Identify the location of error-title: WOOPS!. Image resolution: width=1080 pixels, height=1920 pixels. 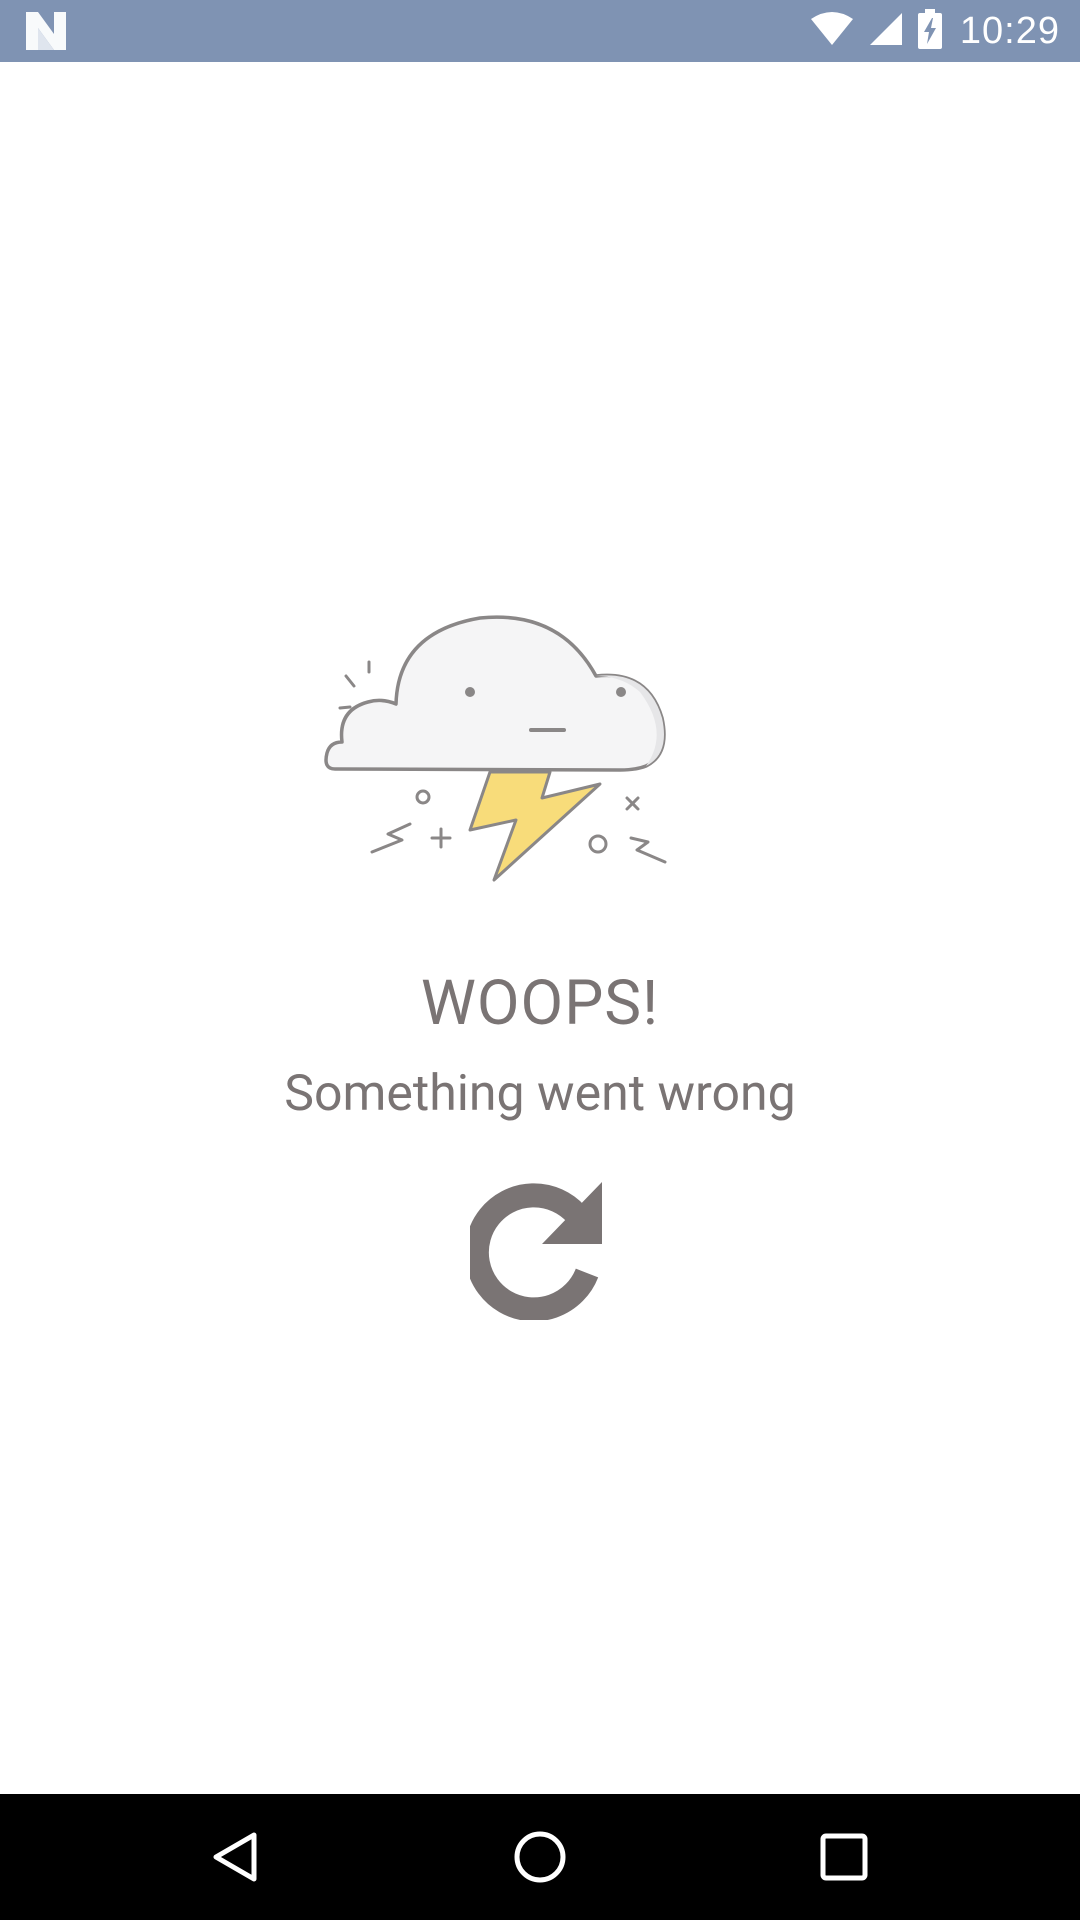
(540, 1003).